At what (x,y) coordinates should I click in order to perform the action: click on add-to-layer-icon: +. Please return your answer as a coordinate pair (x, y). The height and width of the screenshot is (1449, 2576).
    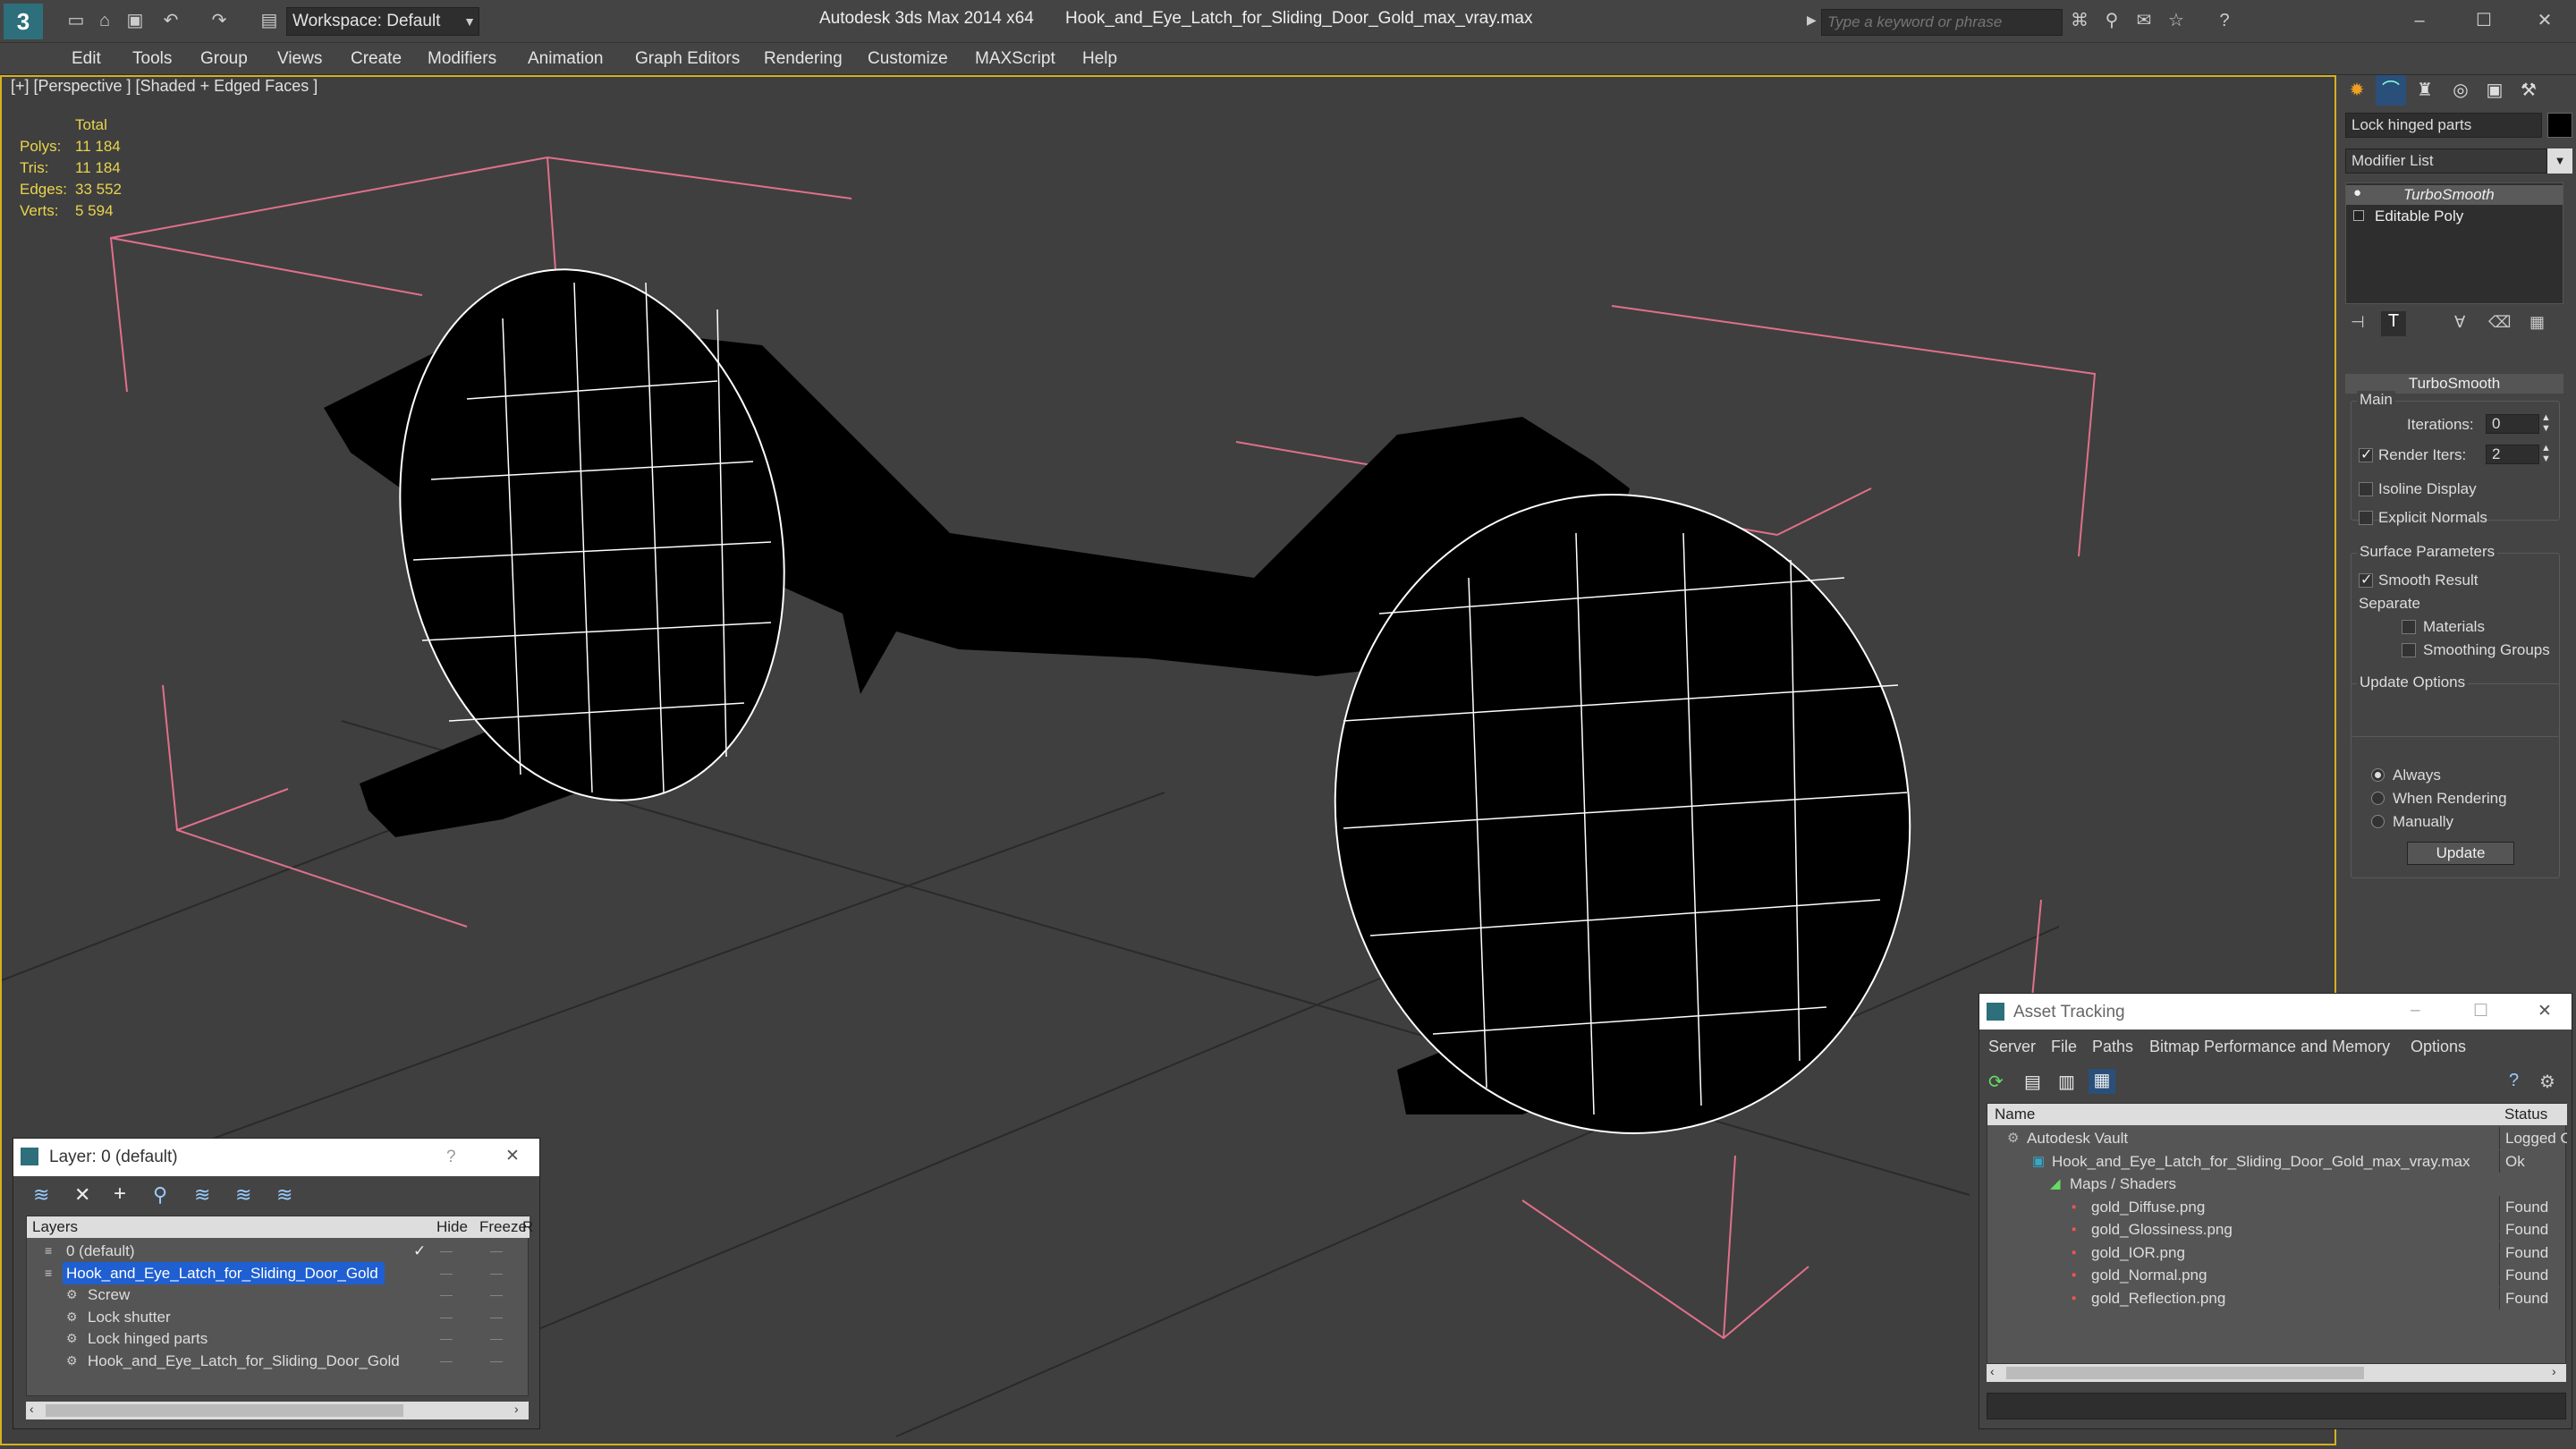
    Looking at the image, I should click on (120, 1194).